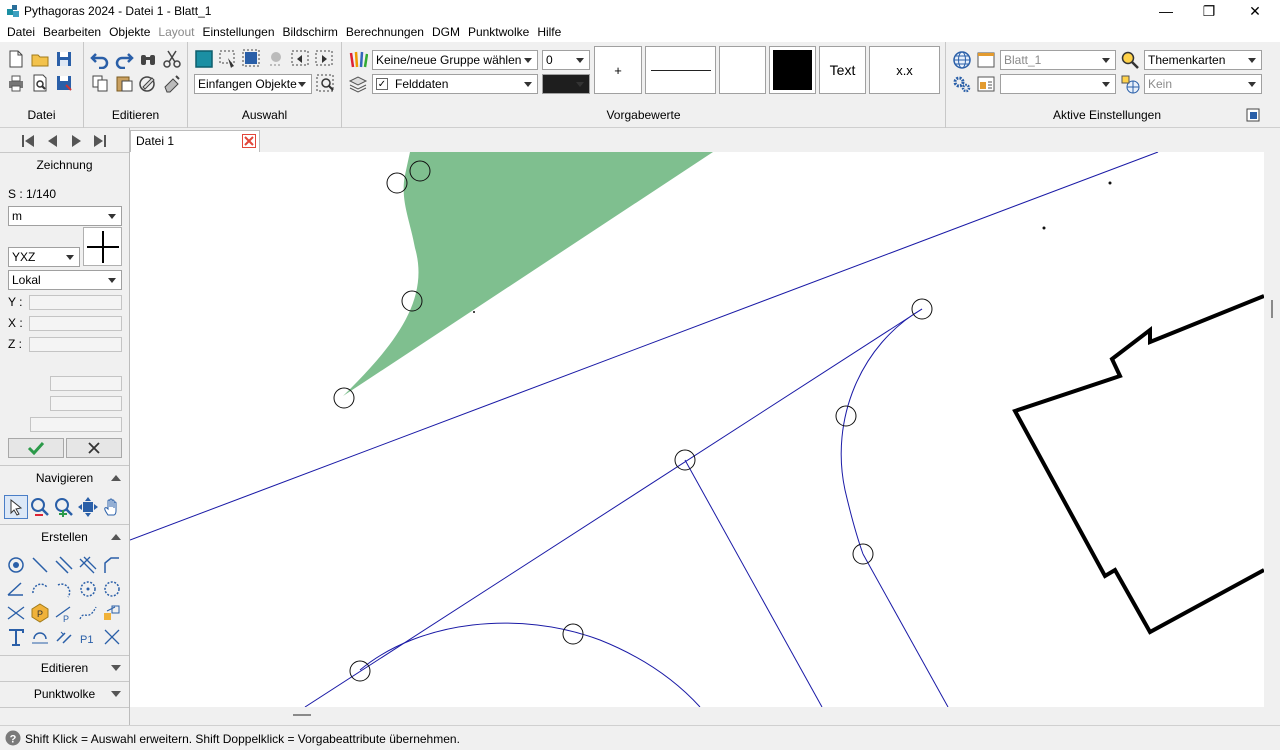  I want to click on layer-visible-checkbox: ✓, so click(382, 84).